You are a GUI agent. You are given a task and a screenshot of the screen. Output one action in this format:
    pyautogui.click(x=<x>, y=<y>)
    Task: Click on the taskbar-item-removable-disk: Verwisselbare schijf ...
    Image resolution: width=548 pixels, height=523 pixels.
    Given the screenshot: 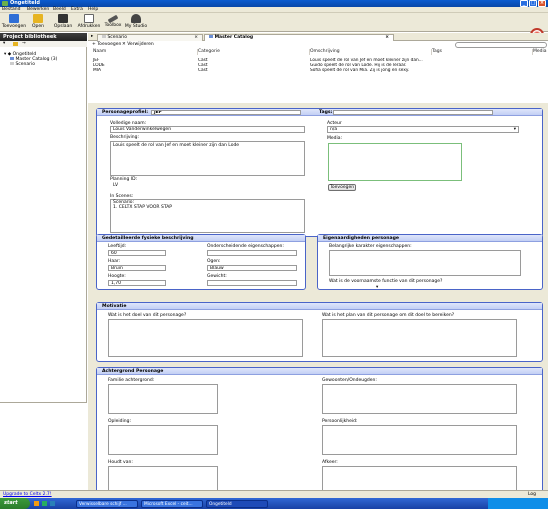 What is the action you would take?
    pyautogui.click(x=107, y=504)
    